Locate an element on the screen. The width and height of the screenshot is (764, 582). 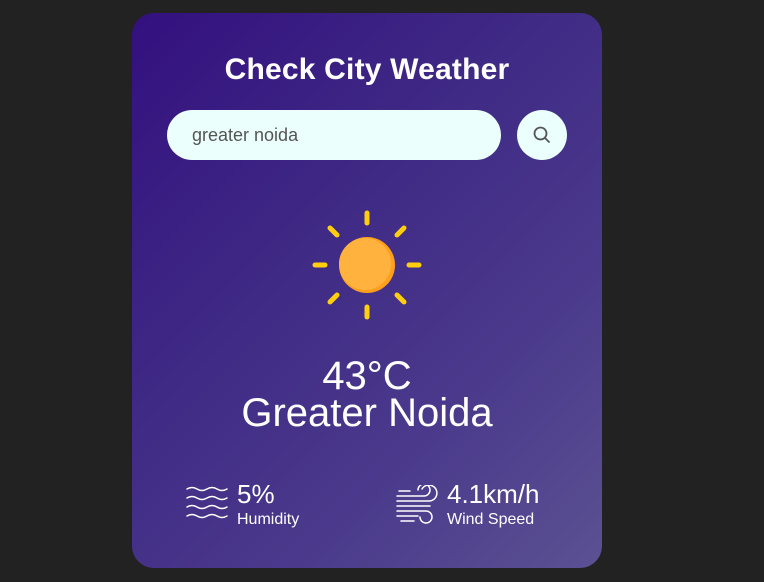
waves-icon is located at coordinates (207, 502).